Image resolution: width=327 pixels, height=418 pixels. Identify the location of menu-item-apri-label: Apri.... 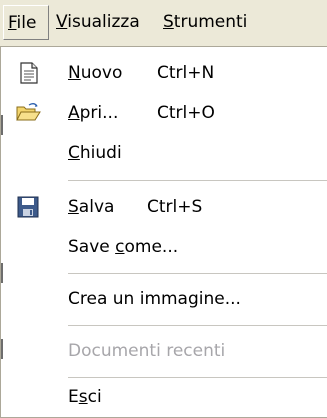
(93, 113).